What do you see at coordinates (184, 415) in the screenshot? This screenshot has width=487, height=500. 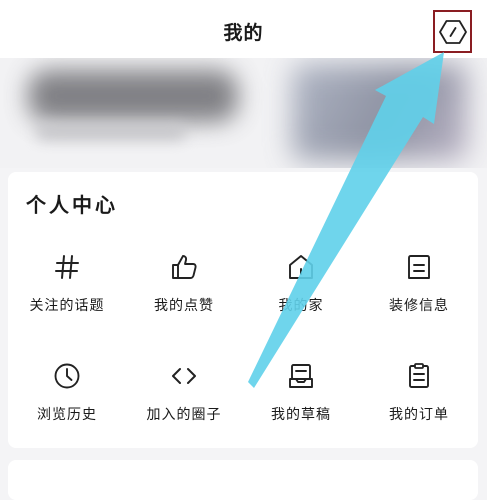 I see `item-label: 加入的圈子` at bounding box center [184, 415].